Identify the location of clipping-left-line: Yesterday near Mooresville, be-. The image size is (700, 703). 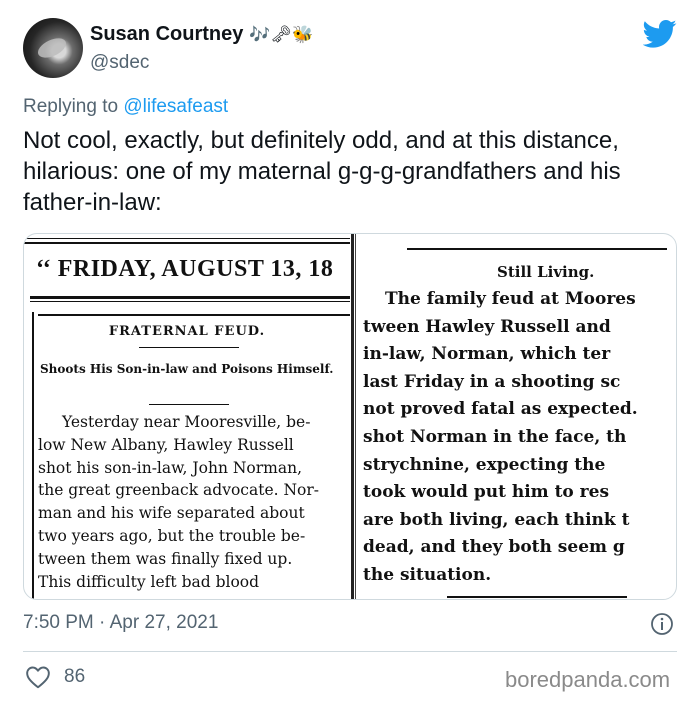
(186, 422).